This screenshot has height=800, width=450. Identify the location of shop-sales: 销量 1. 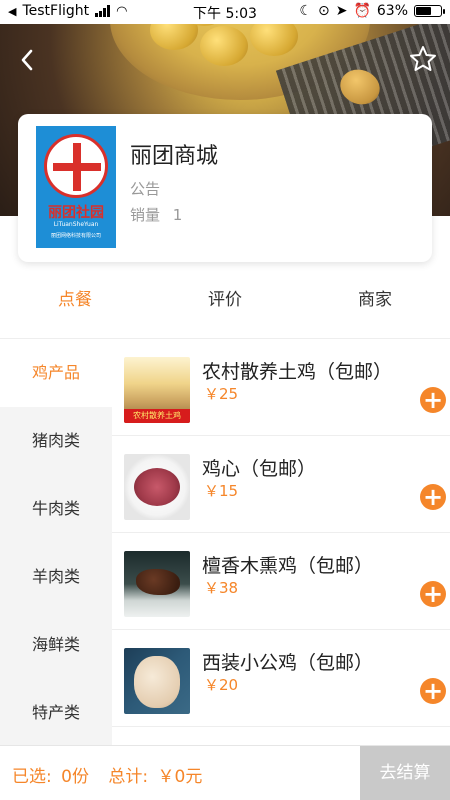
(156, 214).